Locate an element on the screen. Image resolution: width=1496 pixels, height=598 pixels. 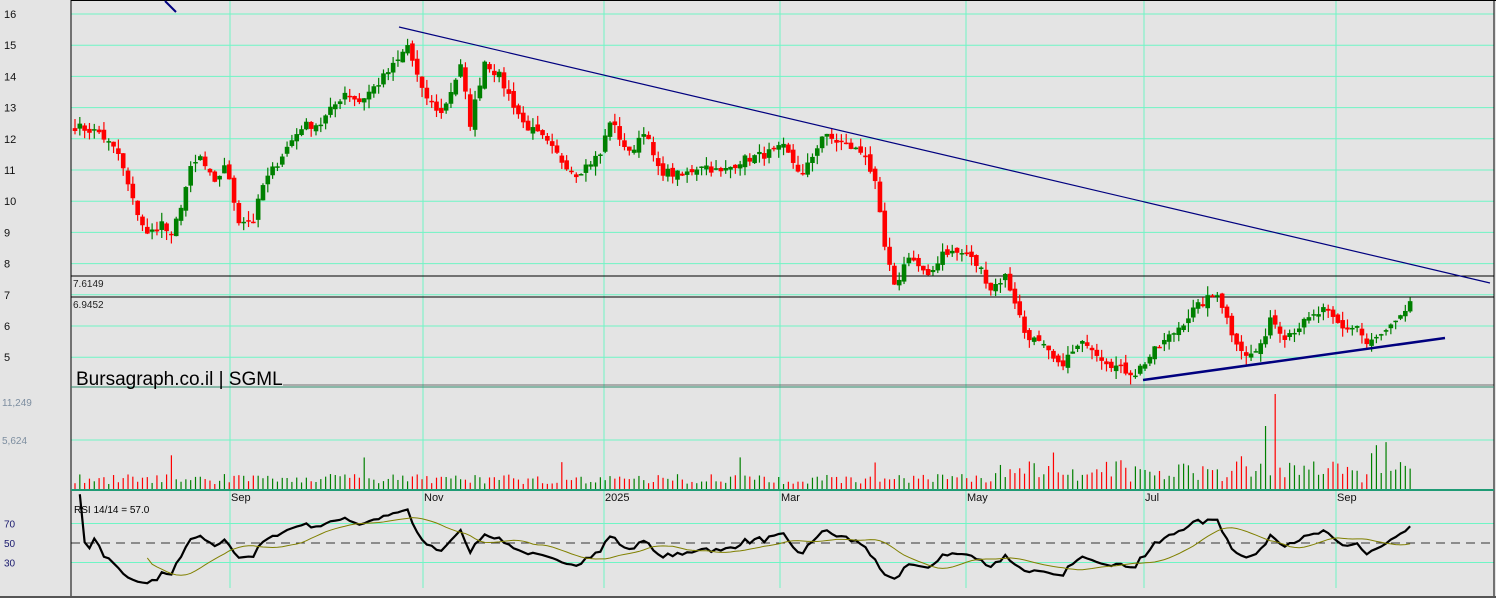
rsi-line is located at coordinates (744, 539).